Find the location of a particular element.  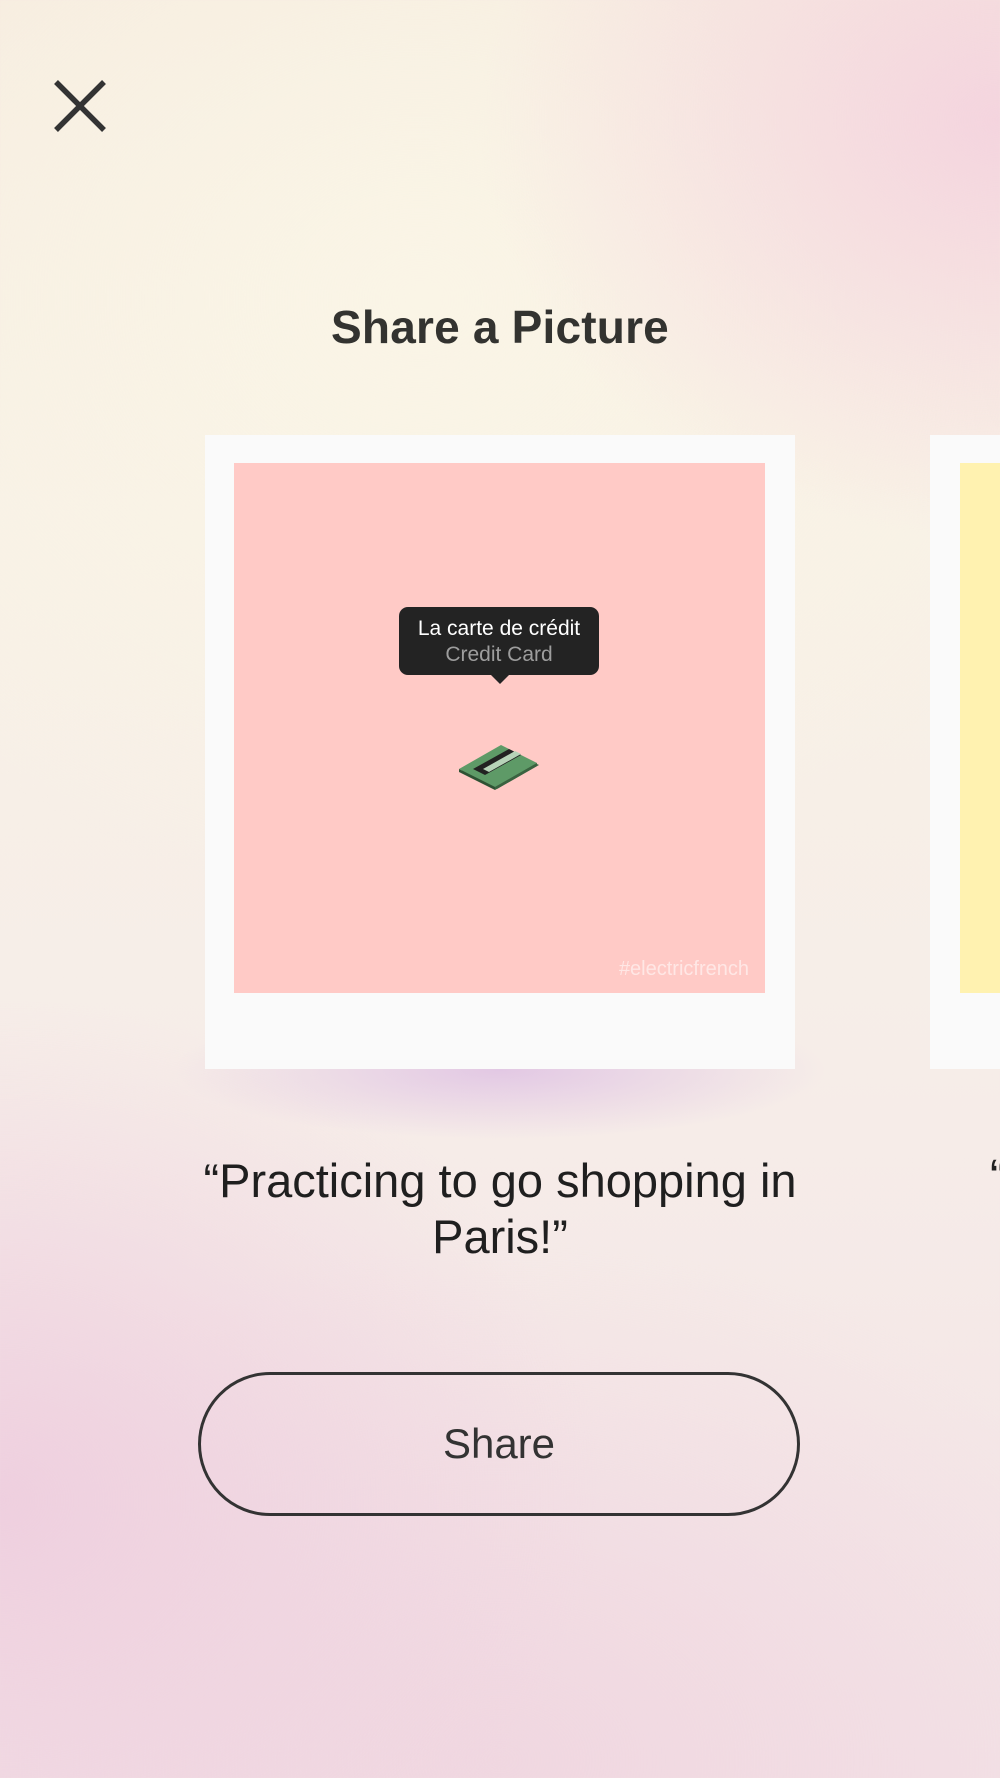

share-button: Share is located at coordinates (499, 1444).